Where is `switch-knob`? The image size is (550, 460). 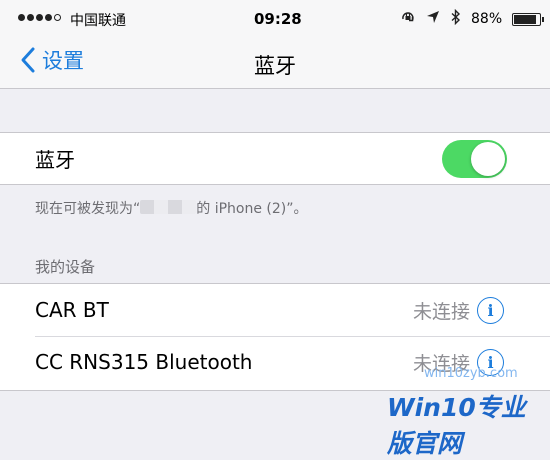
switch-knob is located at coordinates (488, 159).